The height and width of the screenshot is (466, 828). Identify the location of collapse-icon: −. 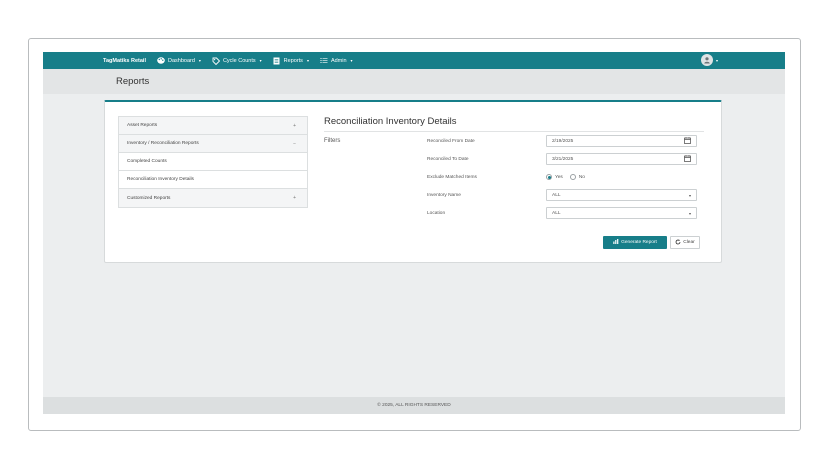
(294, 143).